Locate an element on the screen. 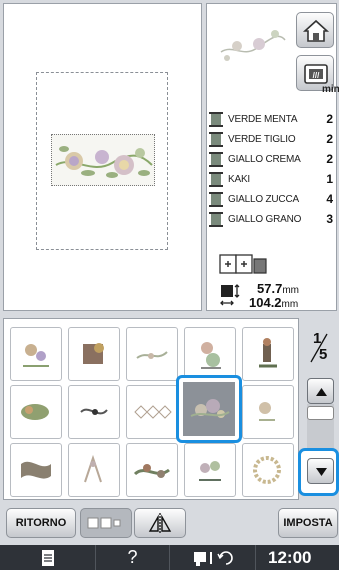  design-preview is located at coordinates (103, 160).